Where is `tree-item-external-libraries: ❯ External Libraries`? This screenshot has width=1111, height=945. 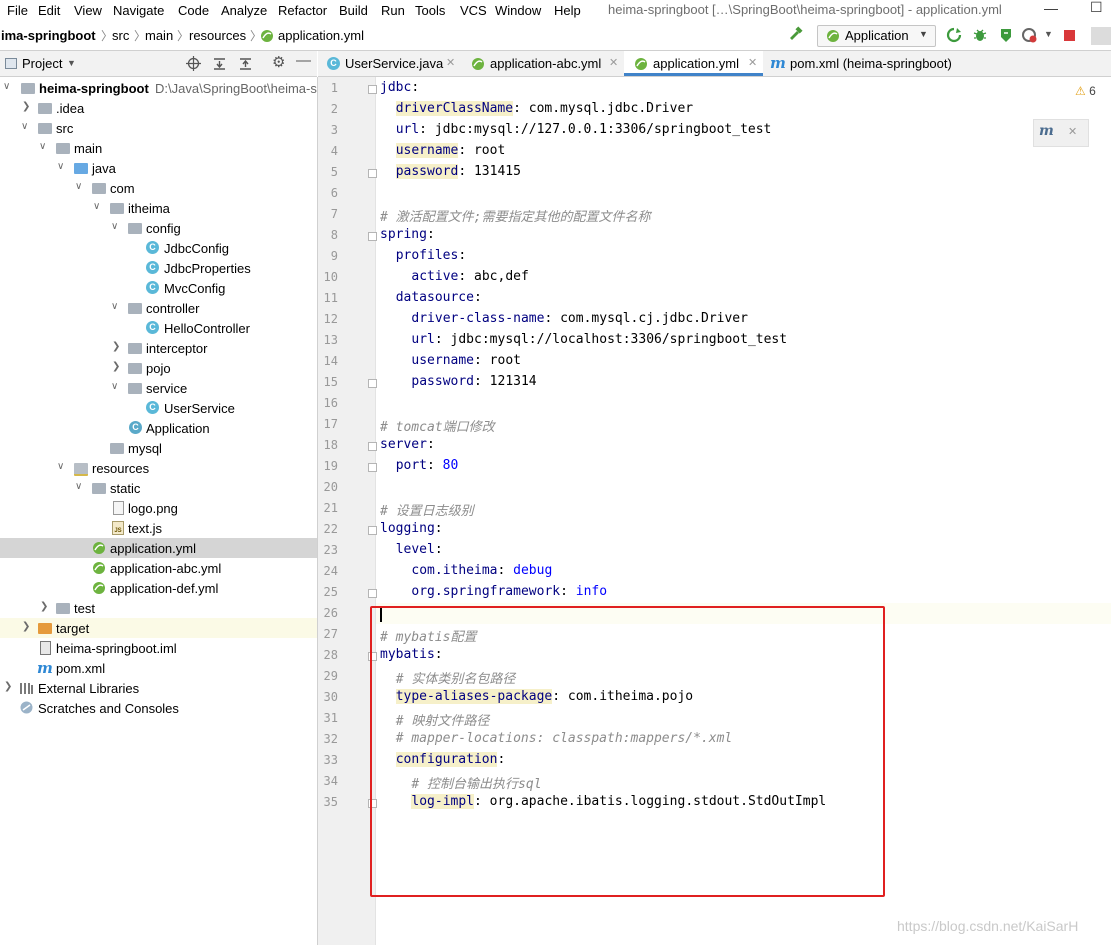 tree-item-external-libraries: ❯ External Libraries is located at coordinates (158, 688).